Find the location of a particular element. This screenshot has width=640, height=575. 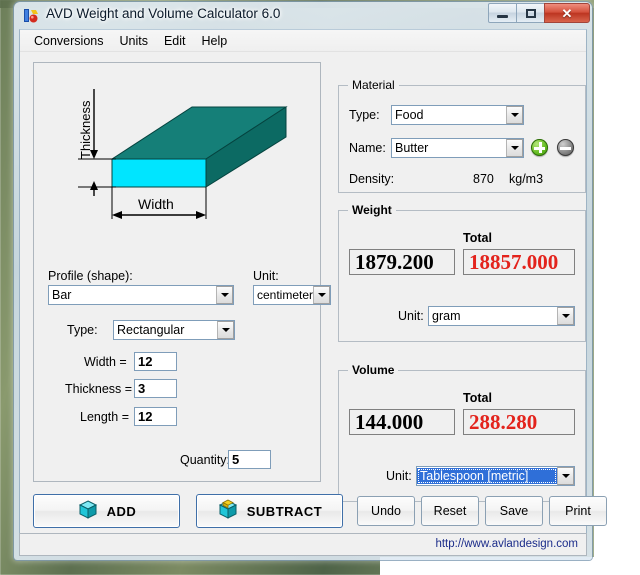

print-button-label: Print is located at coordinates (578, 511).